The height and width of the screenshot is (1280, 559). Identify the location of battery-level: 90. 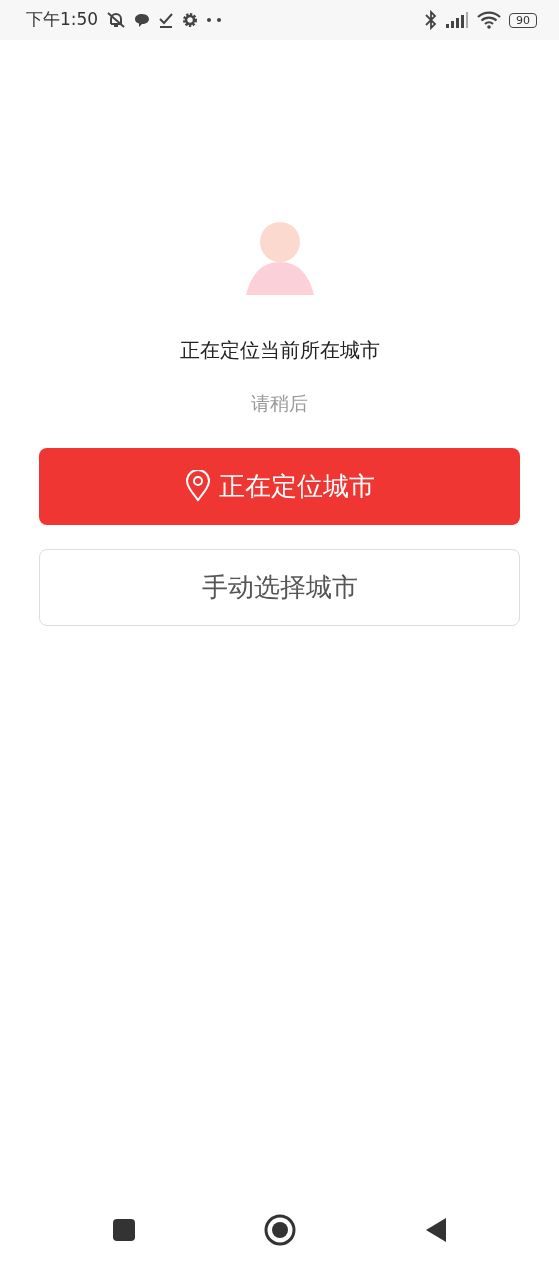
(523, 20).